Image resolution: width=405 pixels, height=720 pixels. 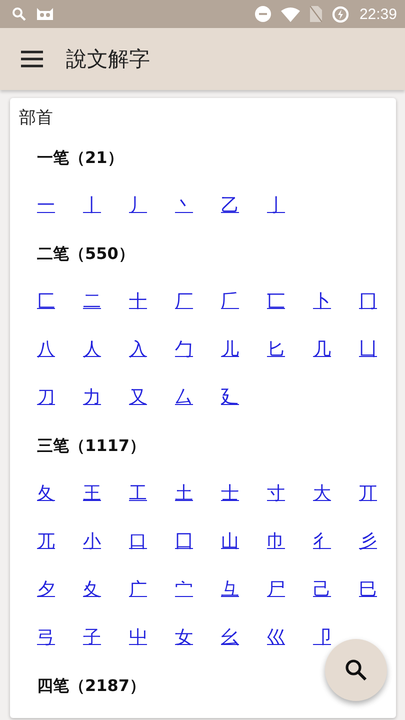 I want to click on radical-link: 入, so click(x=138, y=350).